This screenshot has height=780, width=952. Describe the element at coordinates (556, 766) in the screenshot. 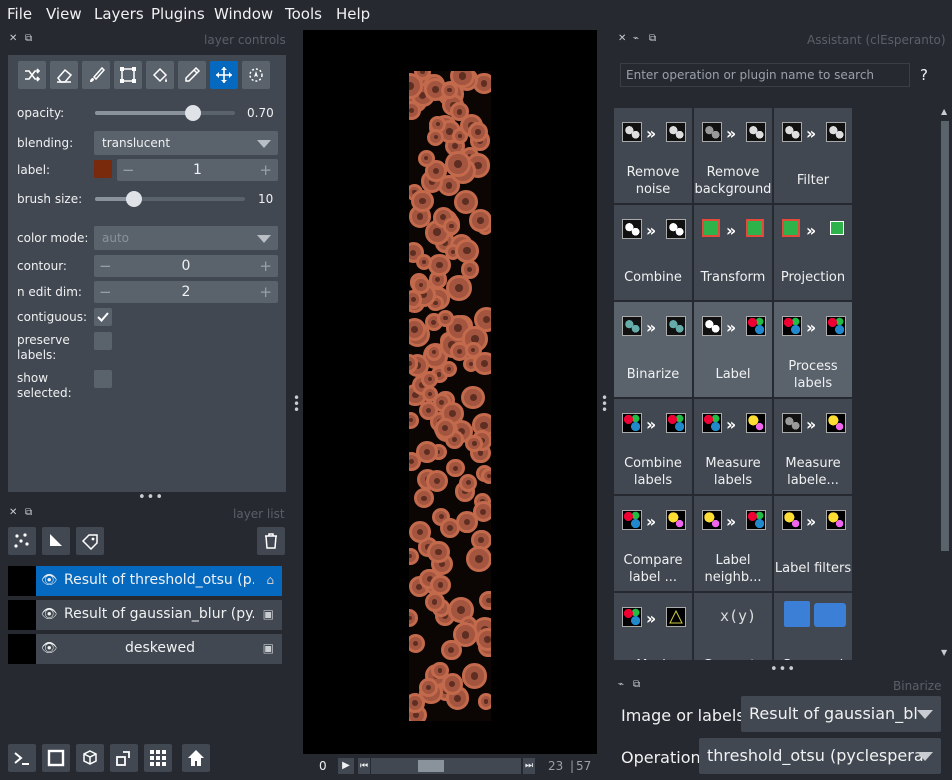

I see `current-frame: 23` at that location.